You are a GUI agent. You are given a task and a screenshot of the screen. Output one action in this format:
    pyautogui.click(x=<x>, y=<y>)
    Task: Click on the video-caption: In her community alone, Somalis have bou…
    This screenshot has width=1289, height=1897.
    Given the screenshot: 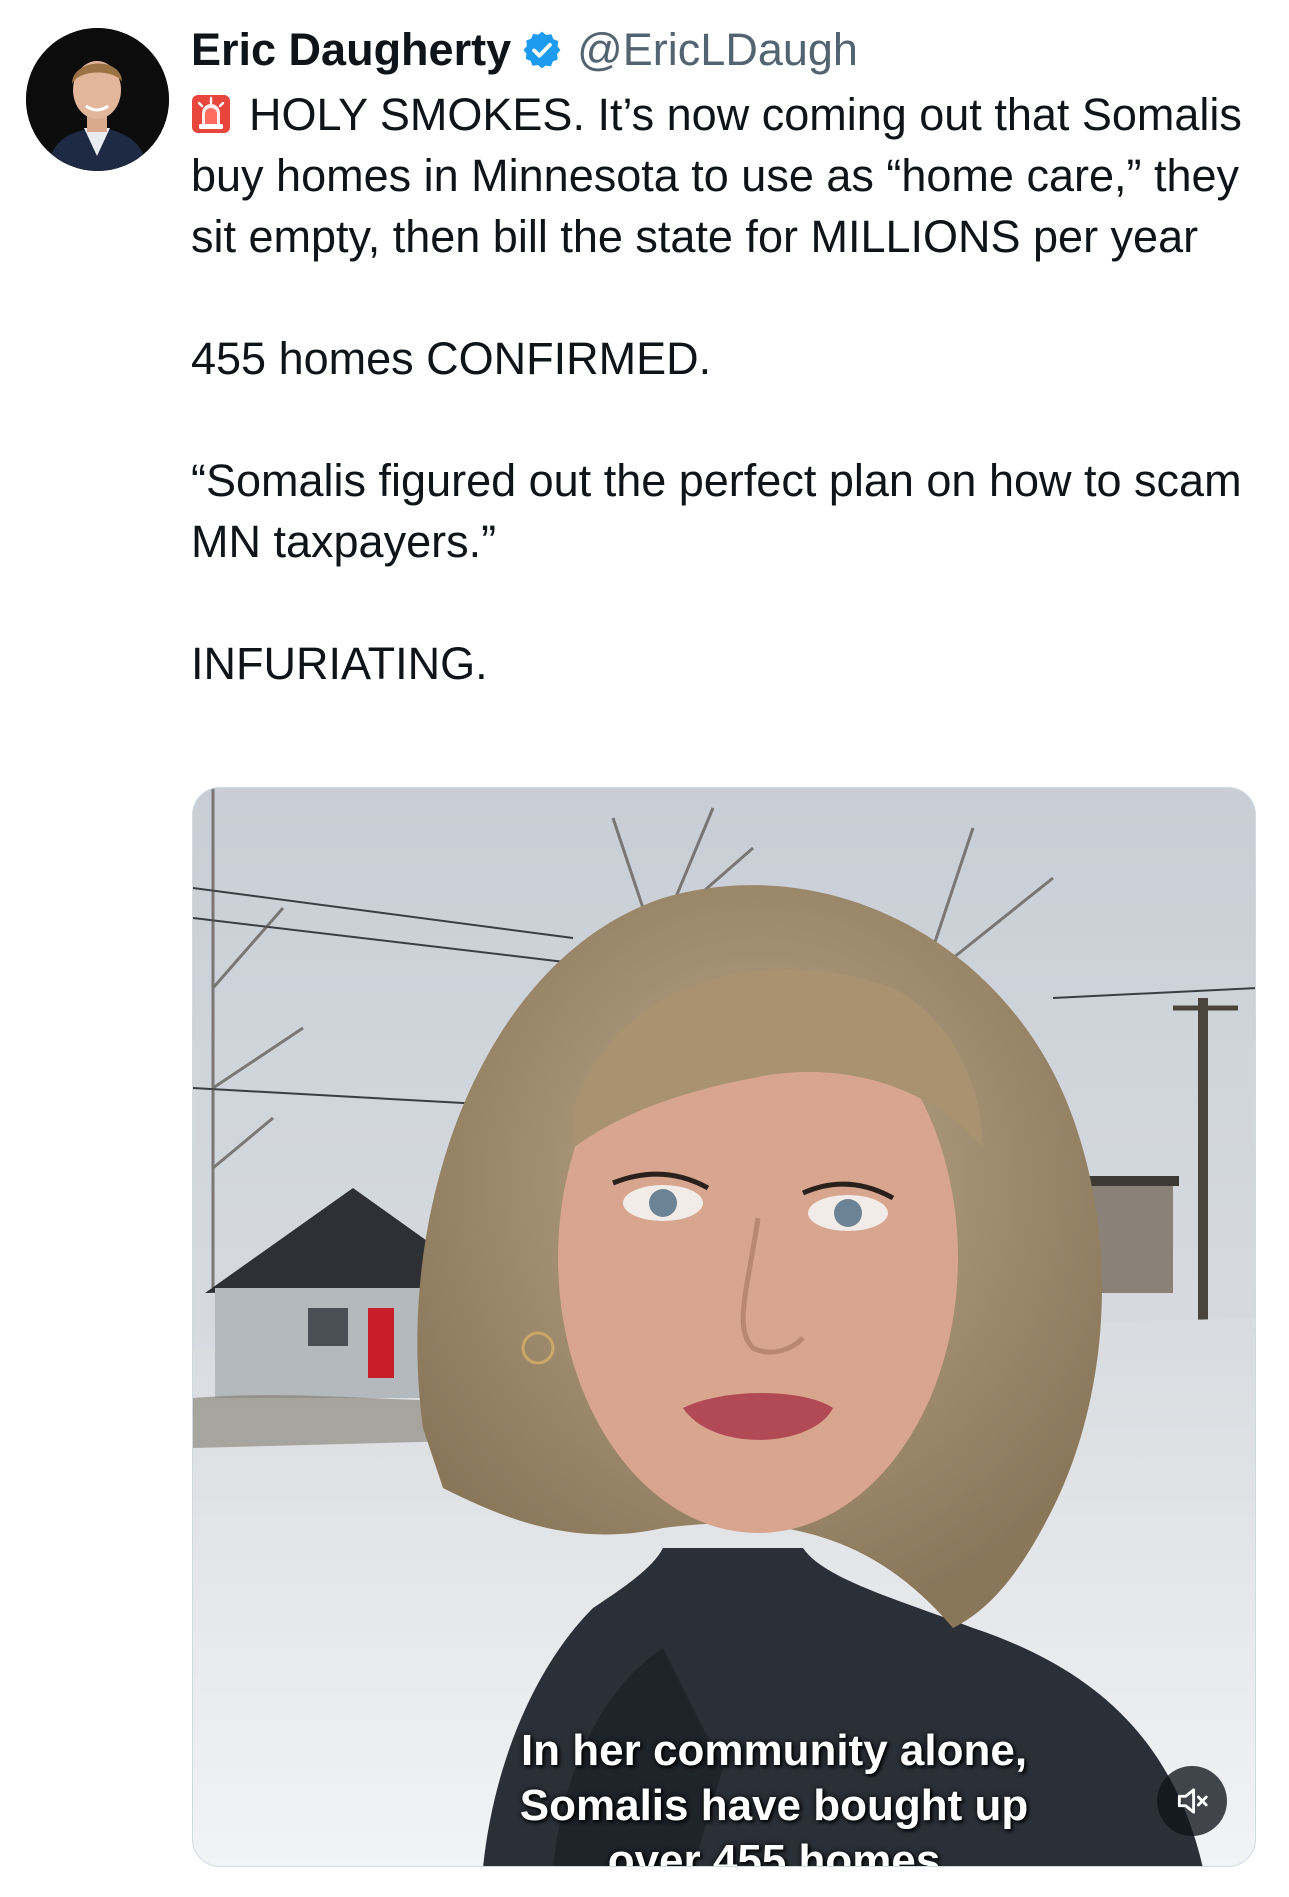 What is the action you would take?
    pyautogui.click(x=724, y=1795)
    